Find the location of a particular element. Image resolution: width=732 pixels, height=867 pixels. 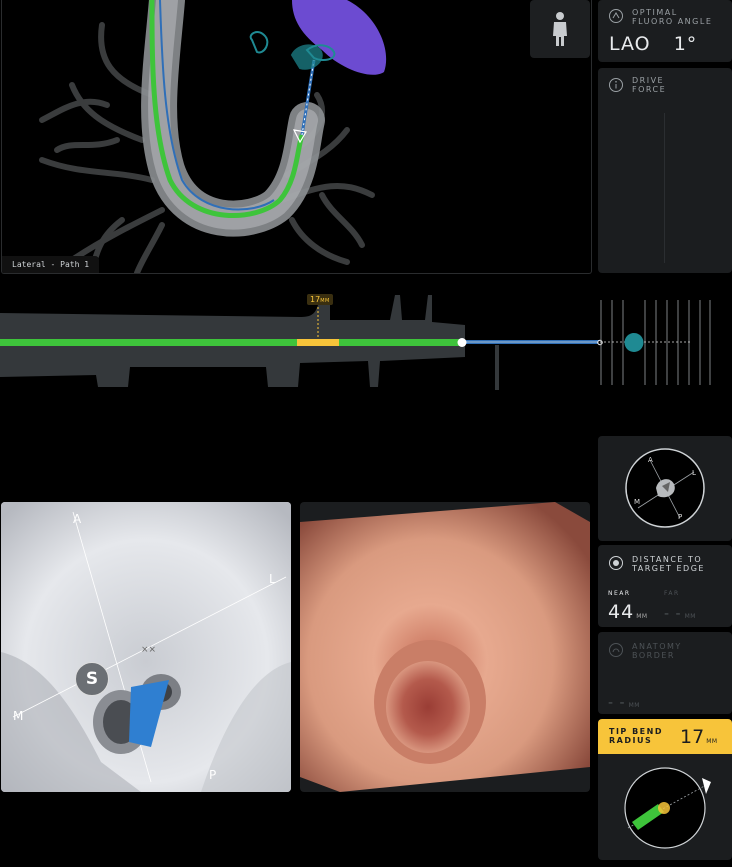

orientation-globe is located at coordinates (665, 488).